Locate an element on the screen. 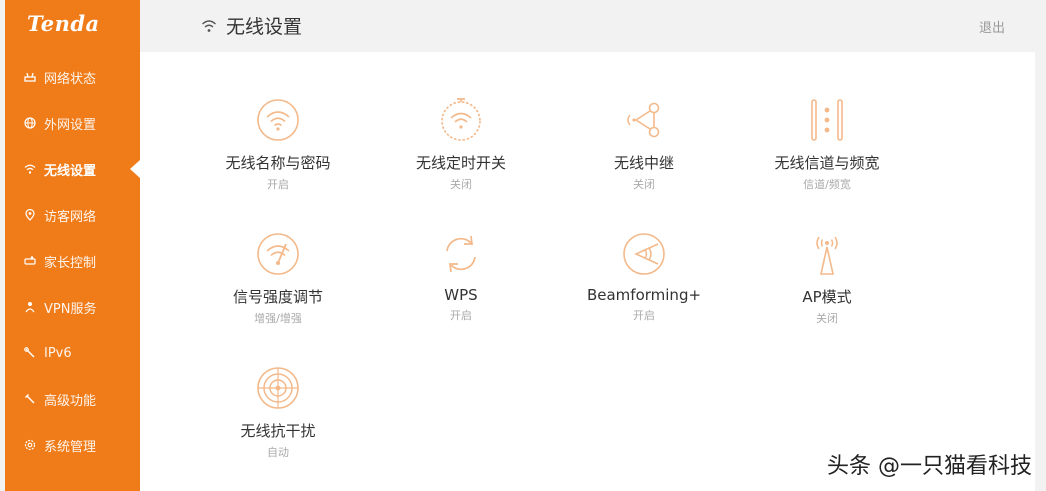 The width and height of the screenshot is (1046, 491). tile-label: 无线中继 is located at coordinates (643, 163).